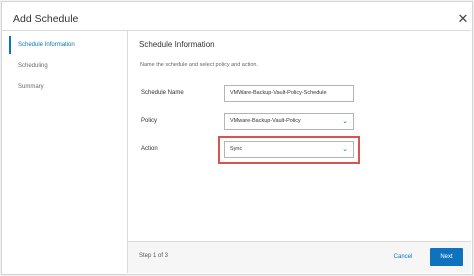 The image size is (474, 276). I want to click on footer-bar, so click(299, 257).